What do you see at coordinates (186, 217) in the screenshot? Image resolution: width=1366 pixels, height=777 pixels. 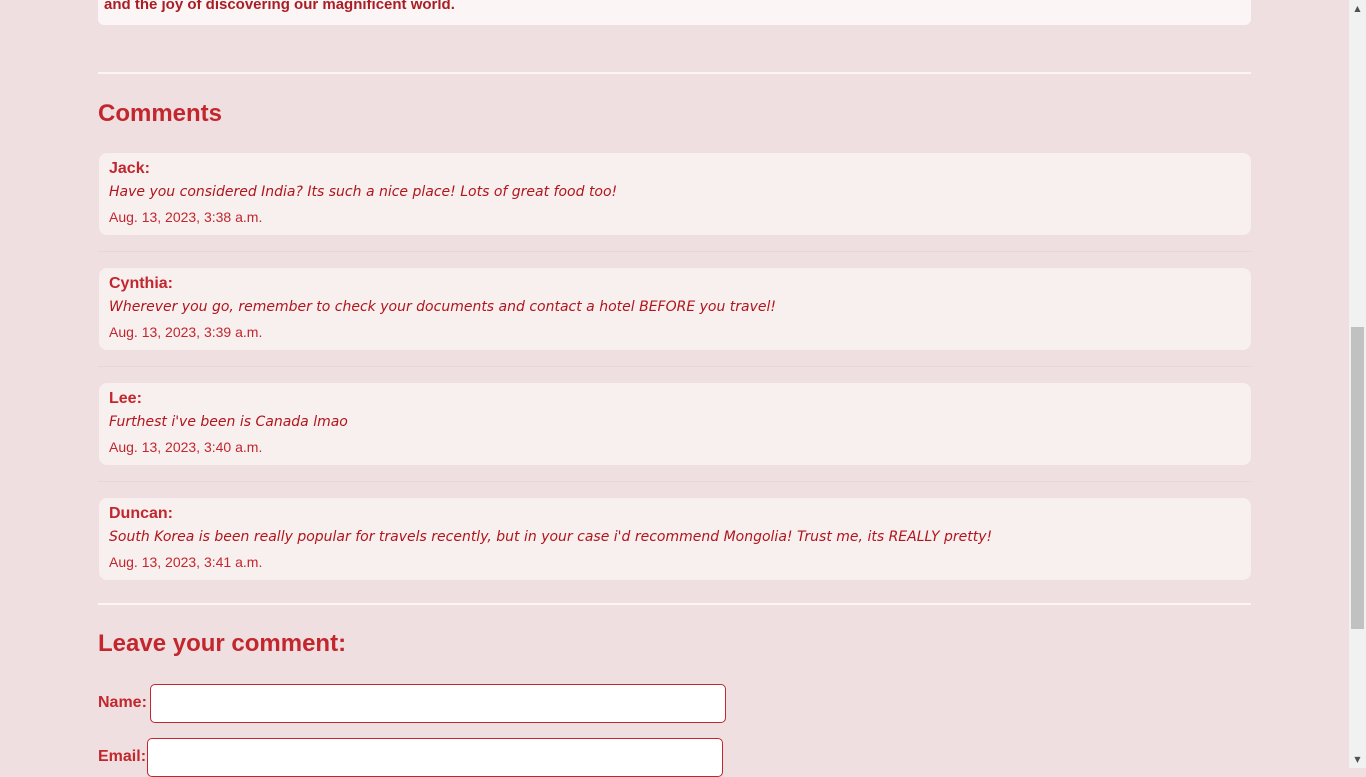 I see `comment-date: Aug. 13, 2023, 3:38 a.m.` at bounding box center [186, 217].